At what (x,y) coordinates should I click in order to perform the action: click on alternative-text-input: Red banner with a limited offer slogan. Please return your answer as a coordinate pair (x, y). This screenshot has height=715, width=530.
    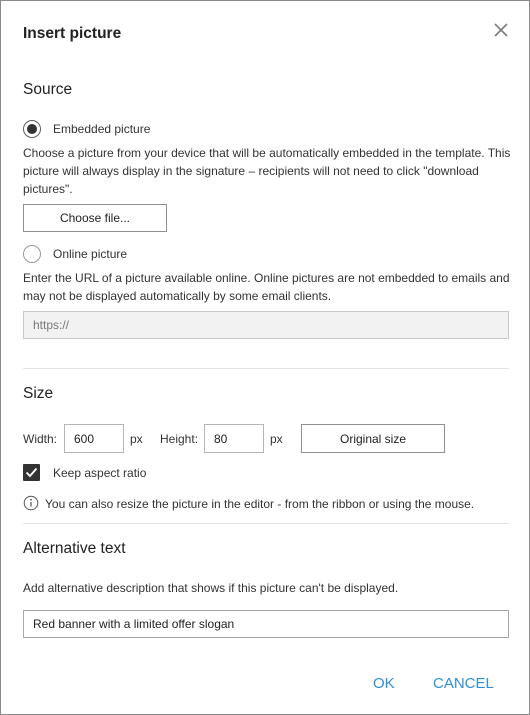
    Looking at the image, I should click on (266, 624).